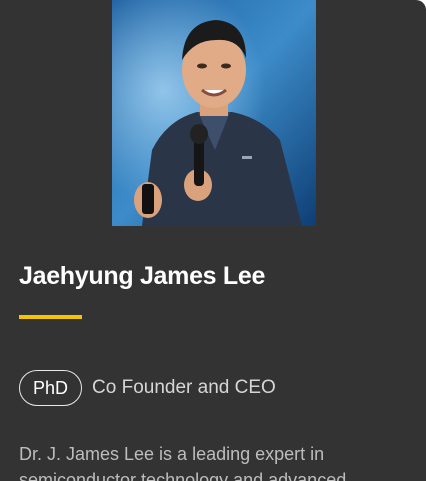  I want to click on accent-divider, so click(50, 317).